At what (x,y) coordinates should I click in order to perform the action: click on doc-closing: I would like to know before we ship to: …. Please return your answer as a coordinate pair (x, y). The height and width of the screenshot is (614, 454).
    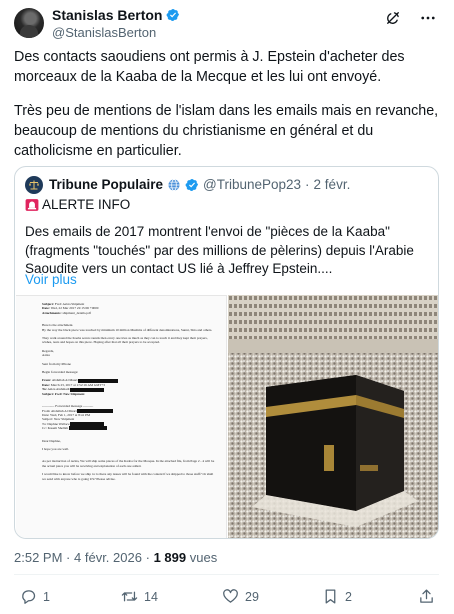
    Looking at the image, I should click on (128, 476).